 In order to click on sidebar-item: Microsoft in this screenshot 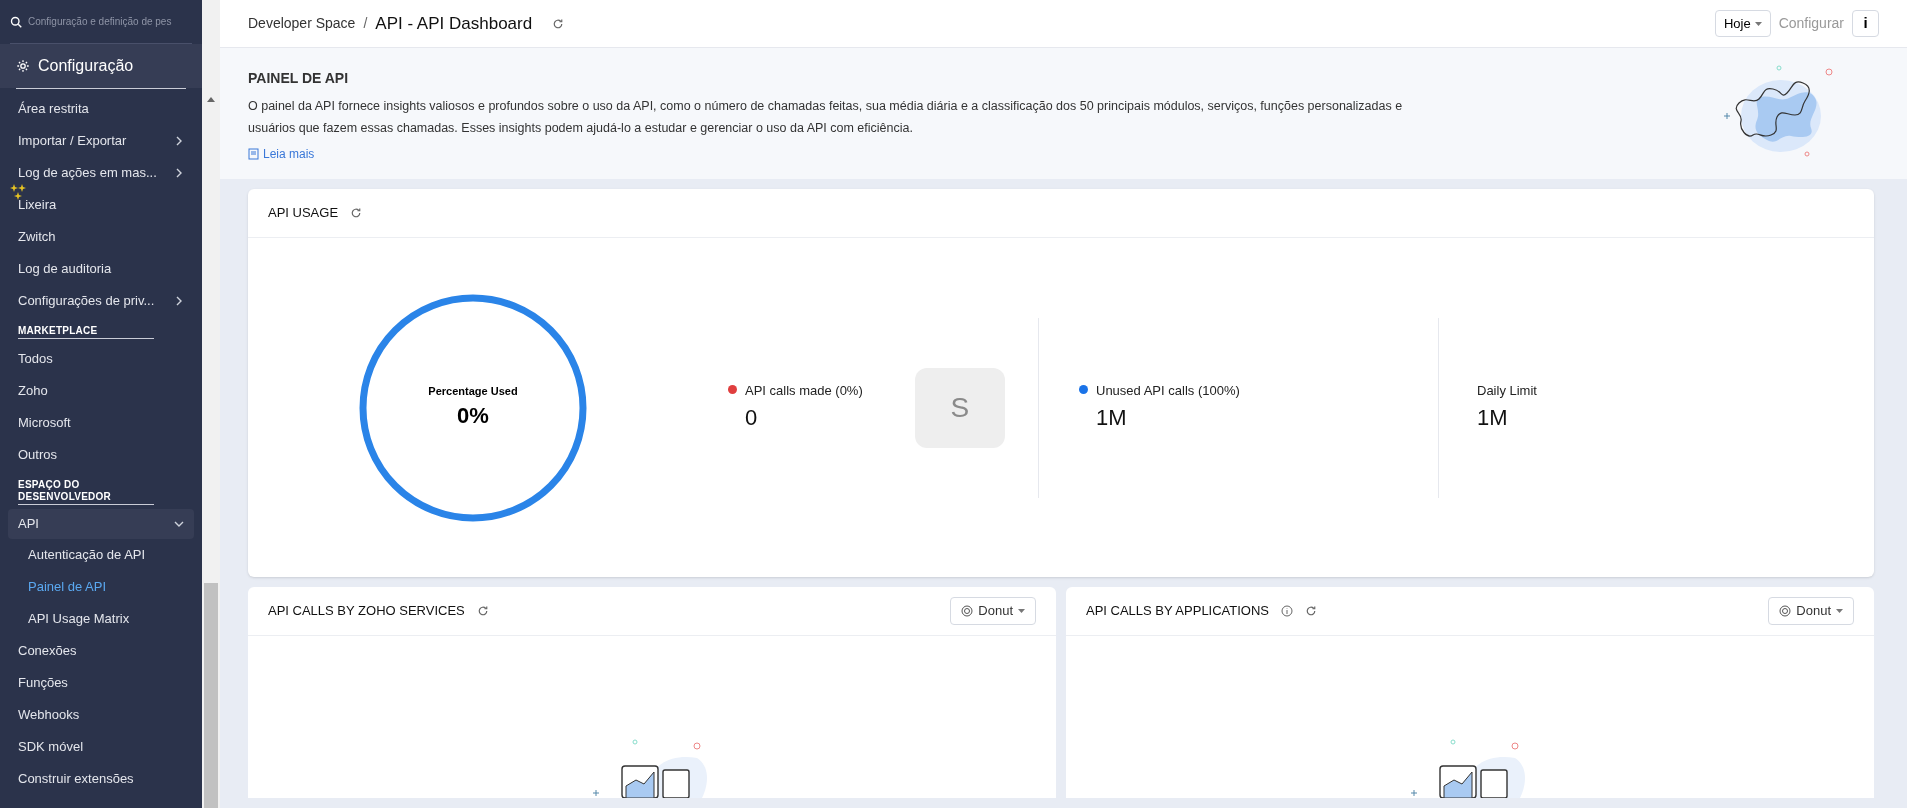, I will do `click(101, 423)`.